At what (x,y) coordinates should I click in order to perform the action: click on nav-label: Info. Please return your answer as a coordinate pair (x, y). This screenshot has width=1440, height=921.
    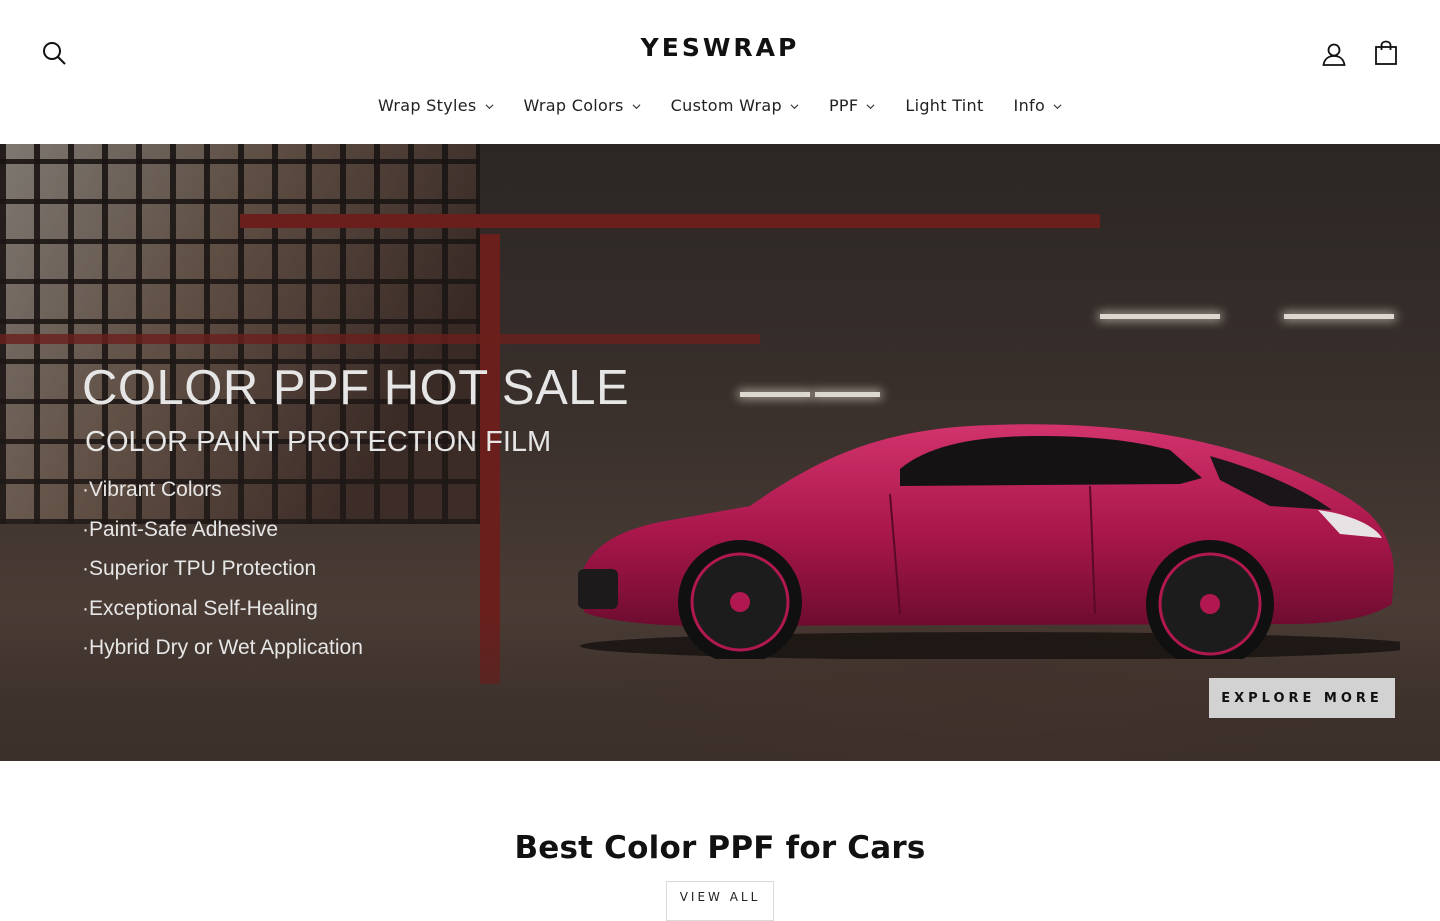
    Looking at the image, I should click on (1029, 105).